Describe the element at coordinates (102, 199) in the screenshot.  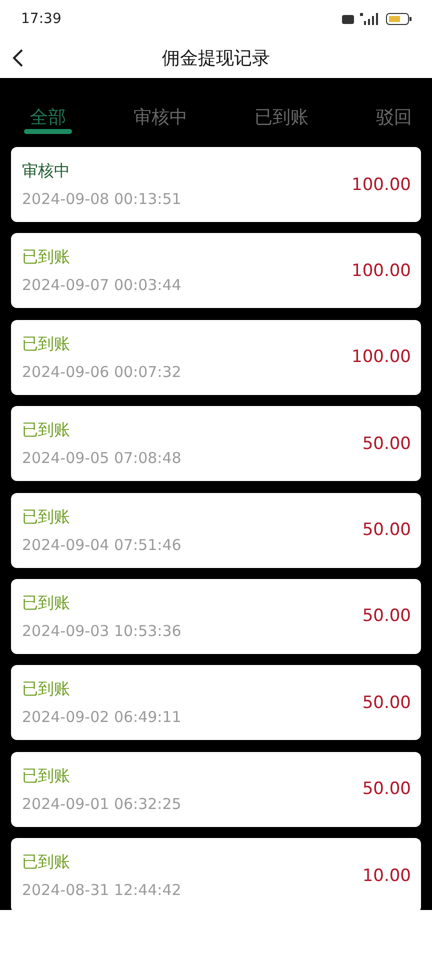
I see `record-time: 2024-09-08 00:13:51` at that location.